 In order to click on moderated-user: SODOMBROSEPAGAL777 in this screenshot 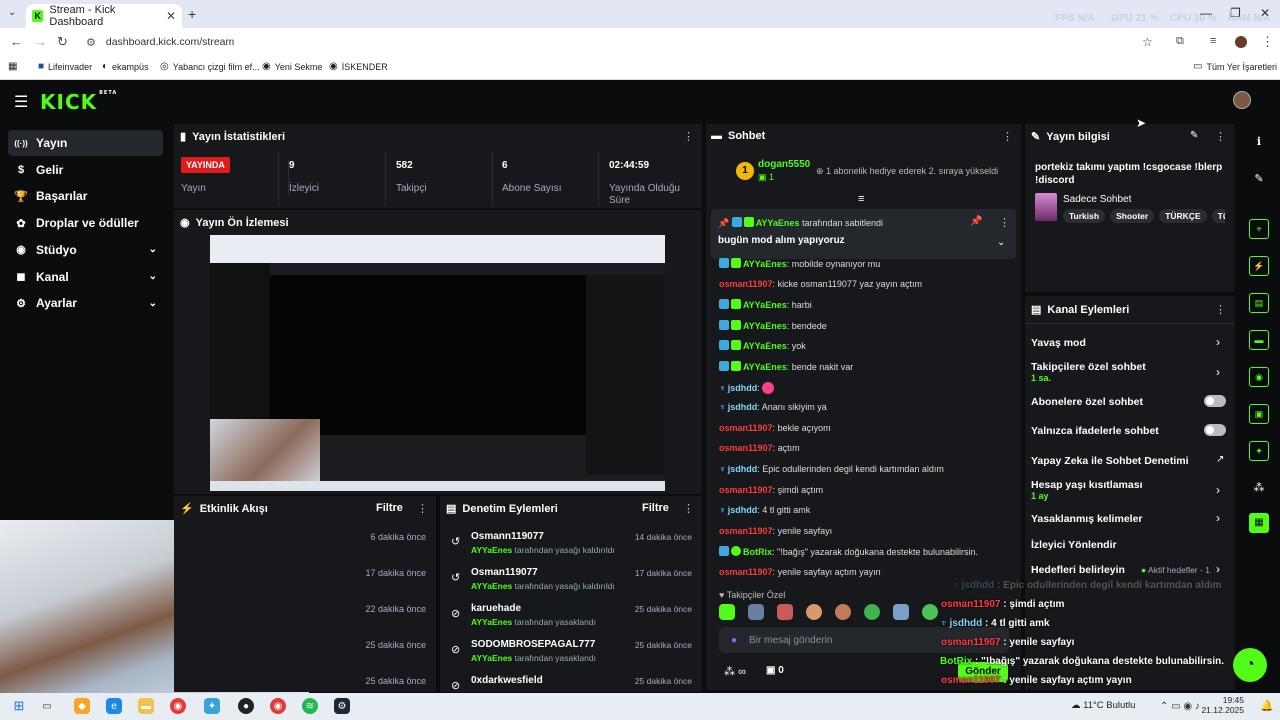, I will do `click(533, 644)`.